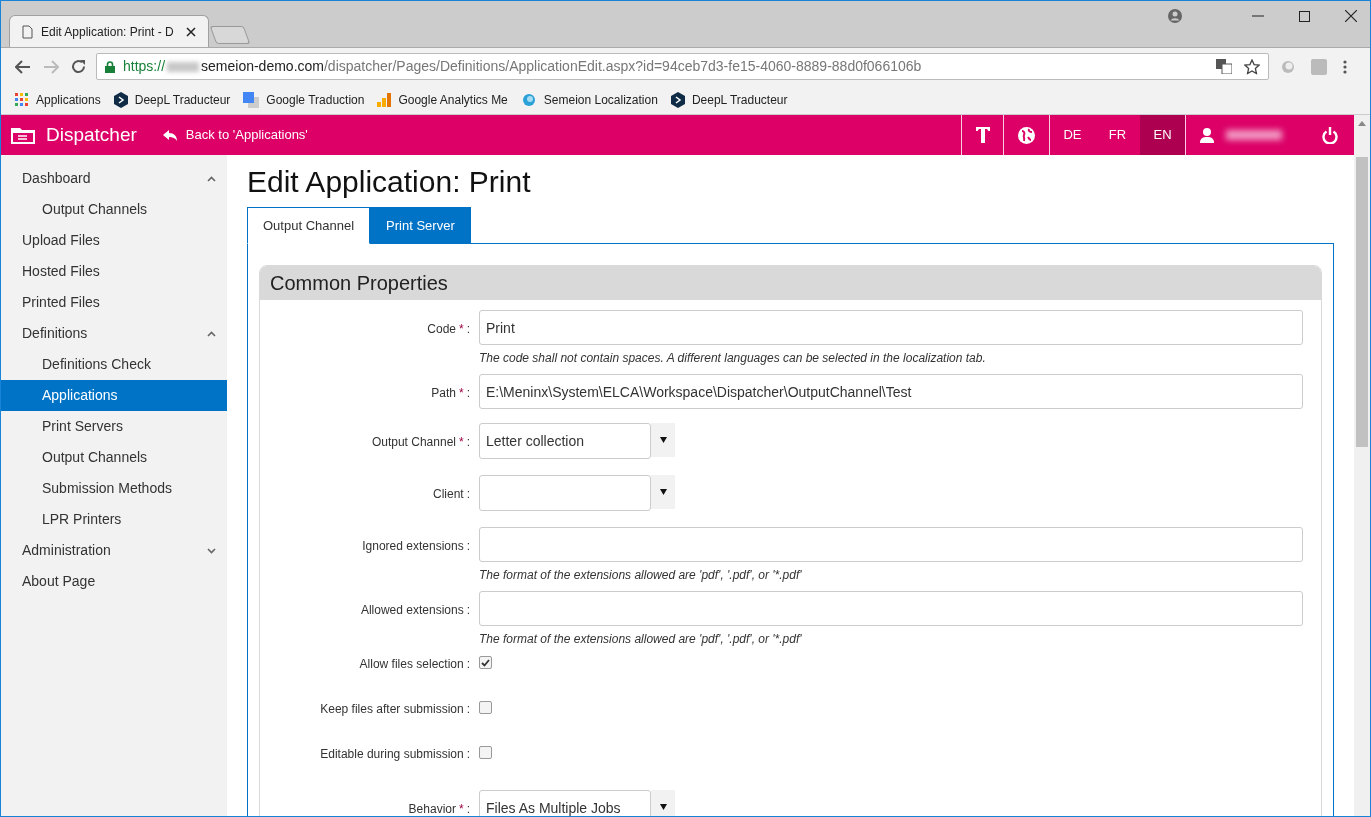  I want to click on sidebar-item: Submission Methods, so click(114, 488).